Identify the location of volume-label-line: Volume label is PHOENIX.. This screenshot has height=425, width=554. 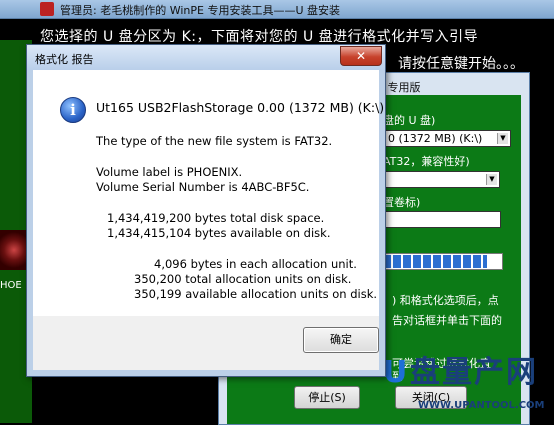
(169, 172).